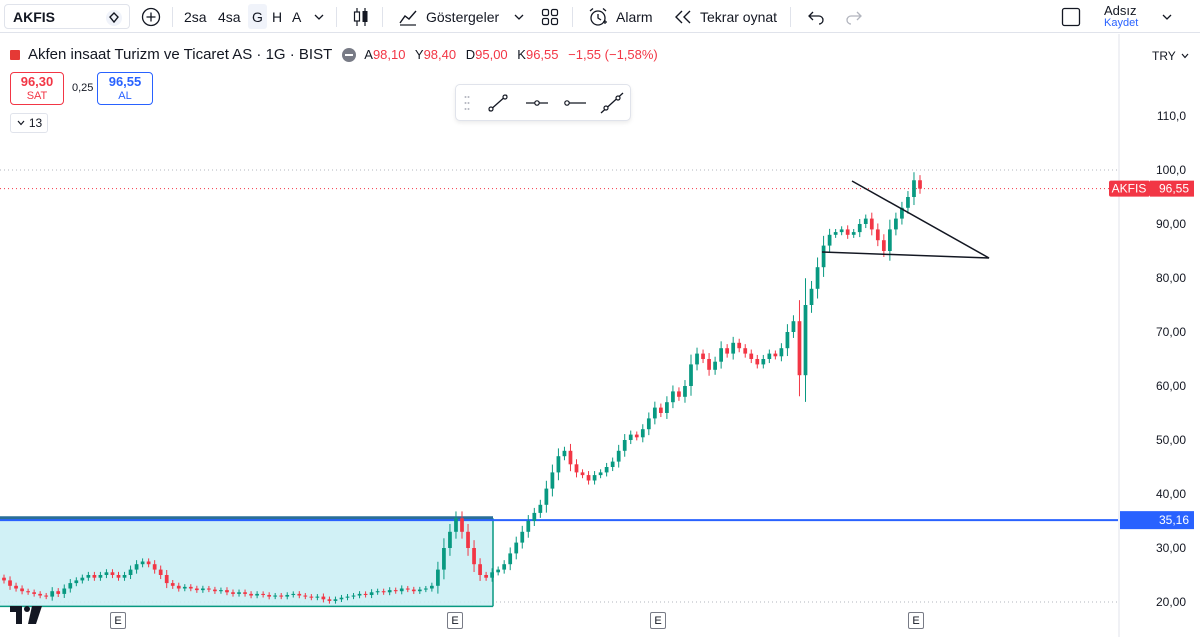 The image size is (1200, 637). I want to click on compare-add-icon, so click(151, 16).